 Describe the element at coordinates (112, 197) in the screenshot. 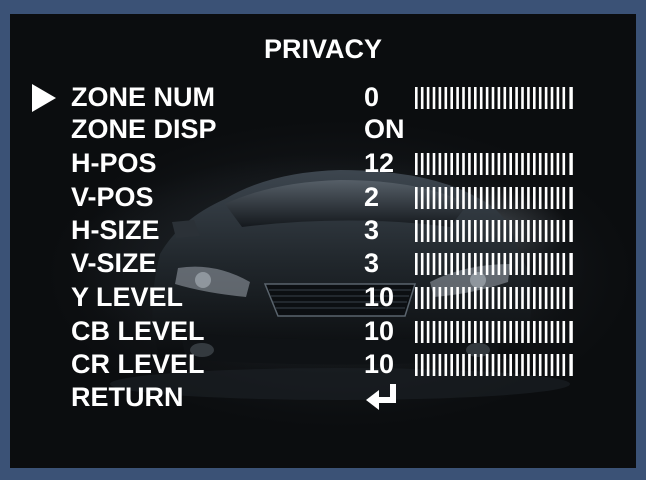

I see `menu-item-label: V-POS` at that location.